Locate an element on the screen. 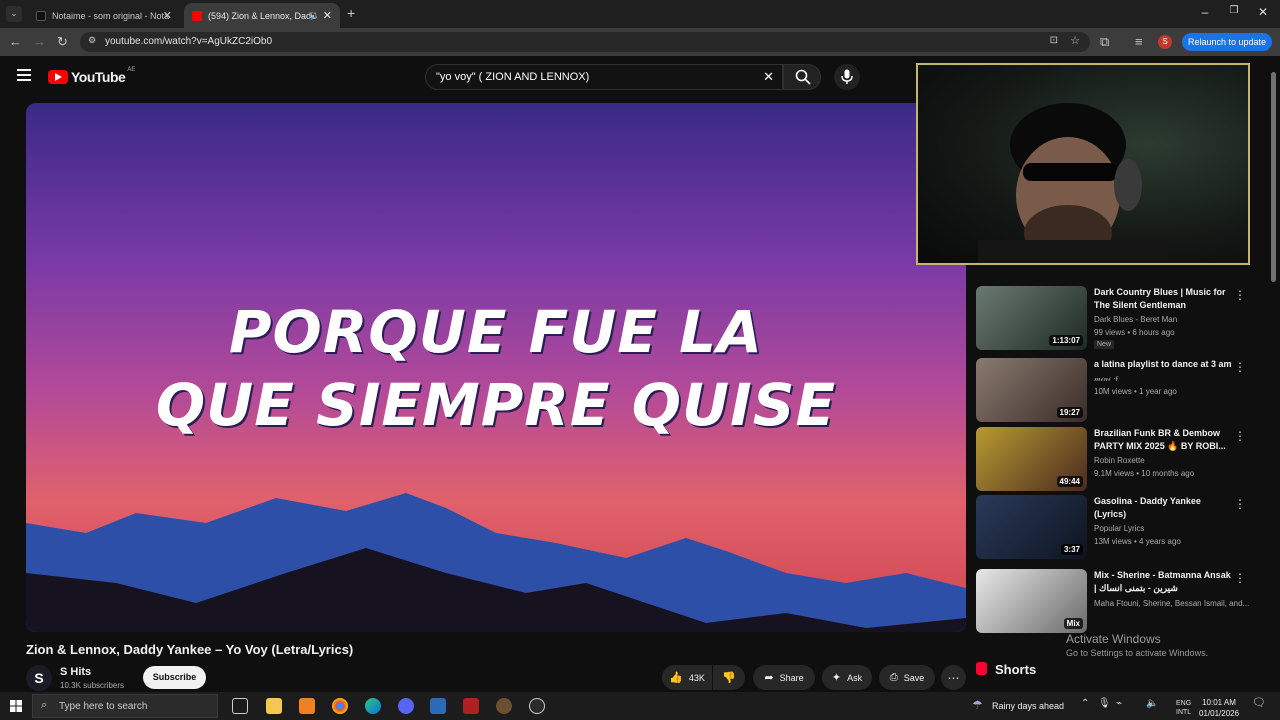  card-meta: 10M views • 1 year ago is located at coordinates (1135, 391).